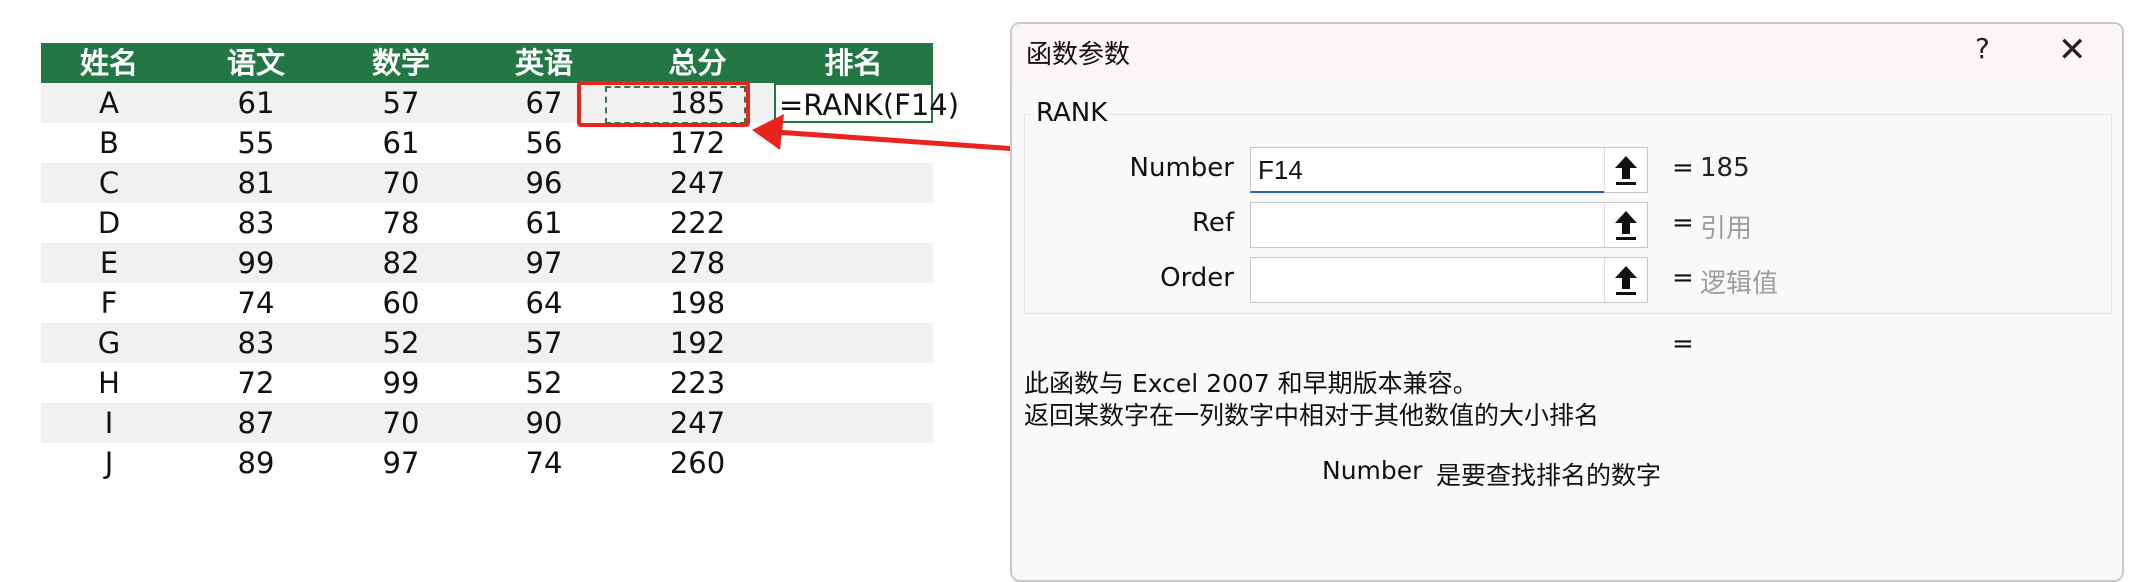  I want to click on active-formula-cell: =RANK(F14), so click(866, 103).